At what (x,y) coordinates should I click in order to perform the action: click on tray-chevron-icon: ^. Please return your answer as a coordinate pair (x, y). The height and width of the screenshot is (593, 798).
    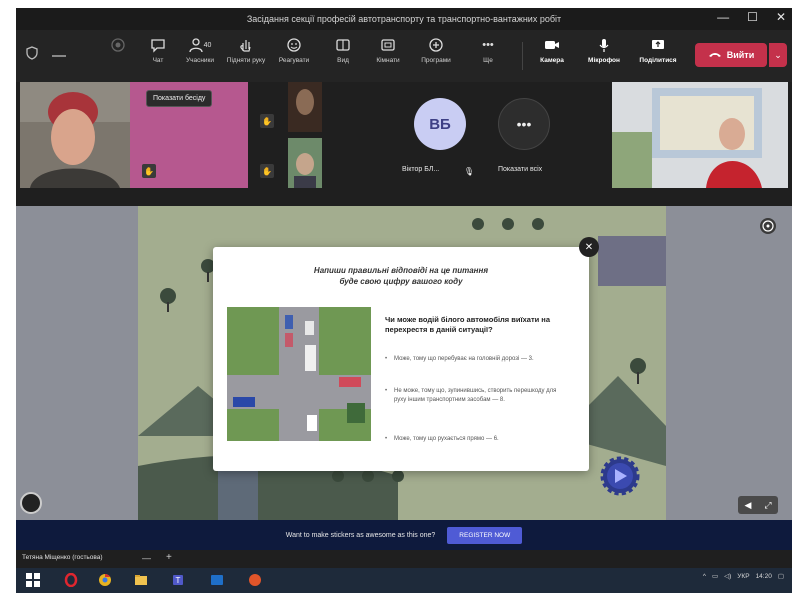
    Looking at the image, I should click on (704, 576).